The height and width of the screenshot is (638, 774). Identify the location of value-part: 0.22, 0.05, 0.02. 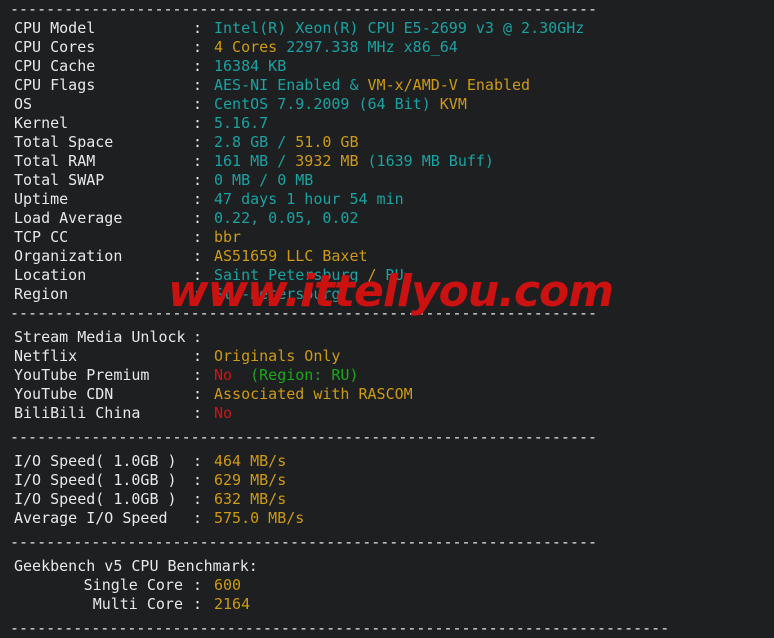
(286, 218).